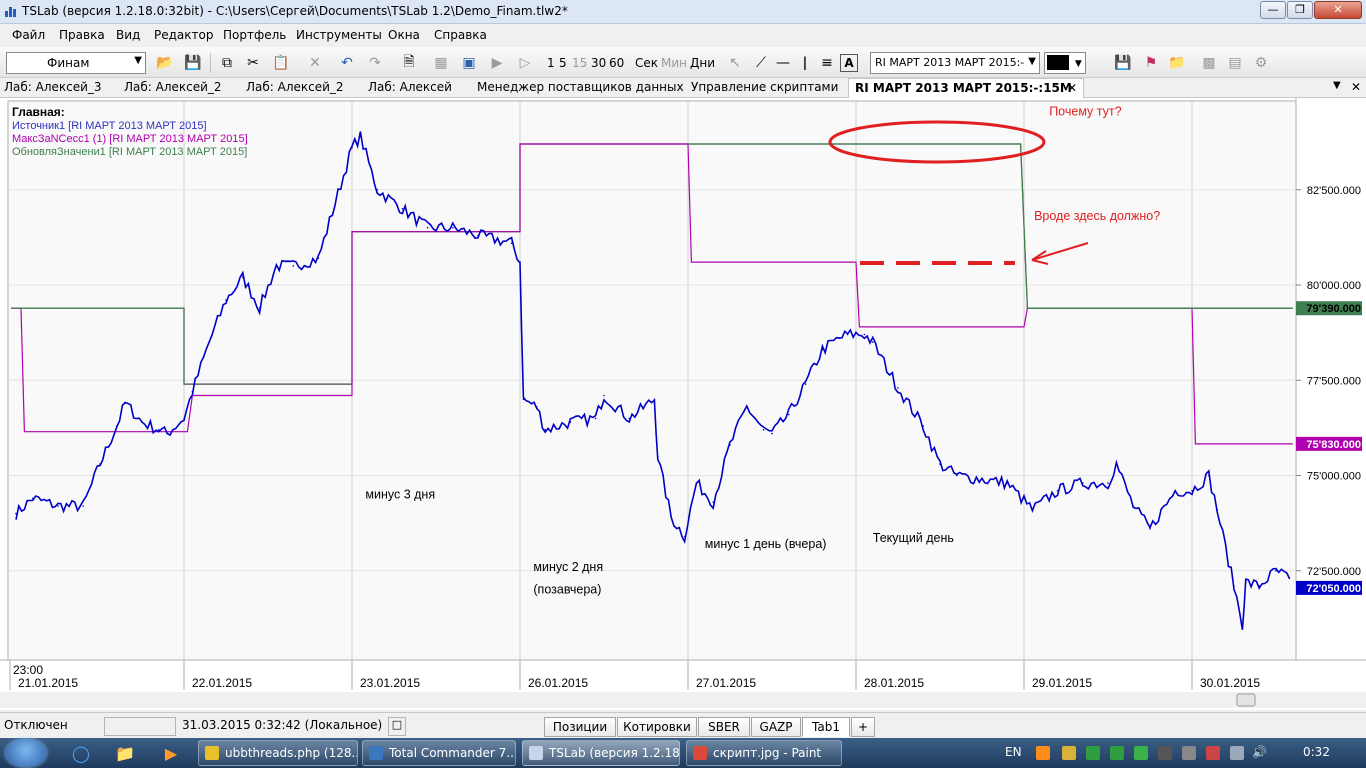  Describe the element at coordinates (827, 63) in the screenshot. I see `fibo-icon: ≡` at that location.